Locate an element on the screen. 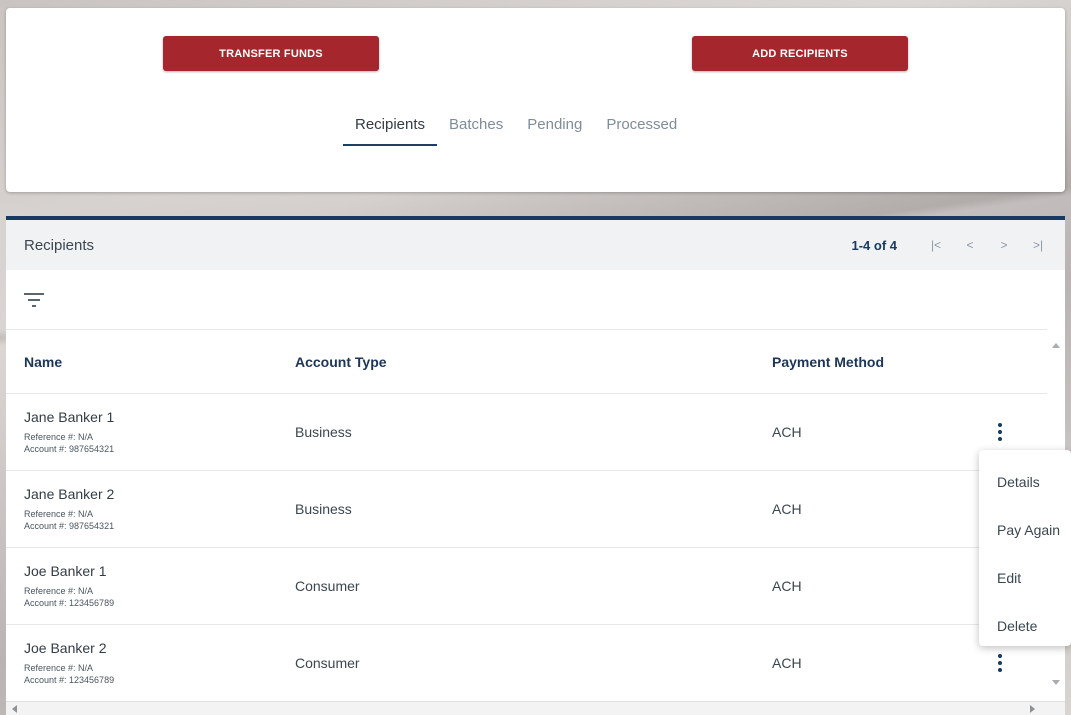  filter-icon is located at coordinates (35, 300).